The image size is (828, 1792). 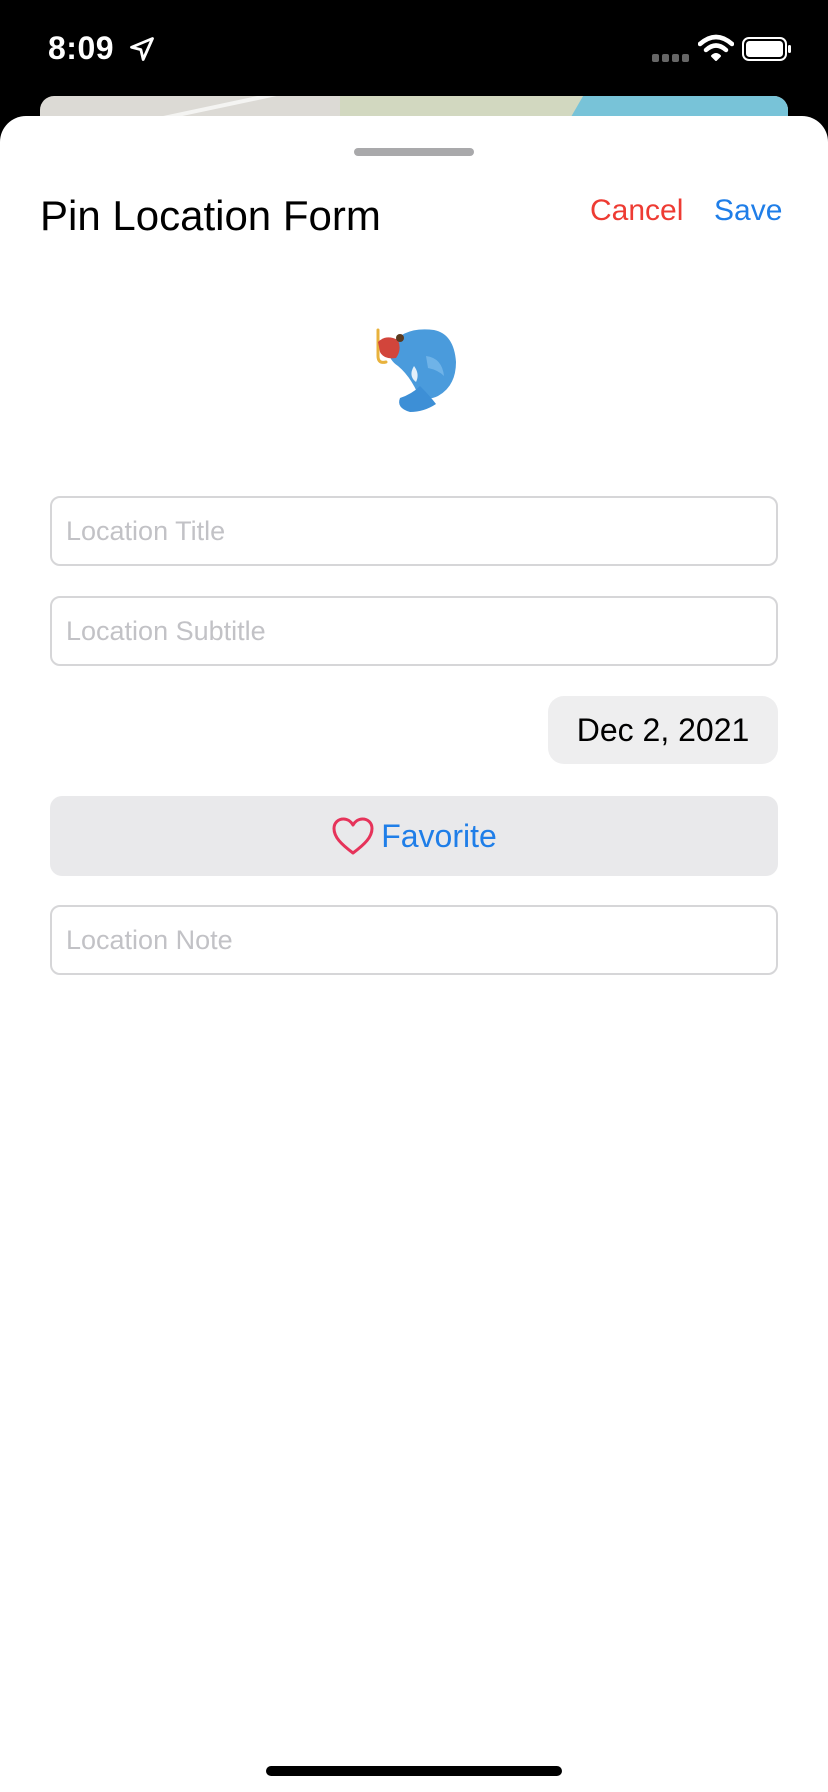 I want to click on location-subtitle-input, so click(x=414, y=631).